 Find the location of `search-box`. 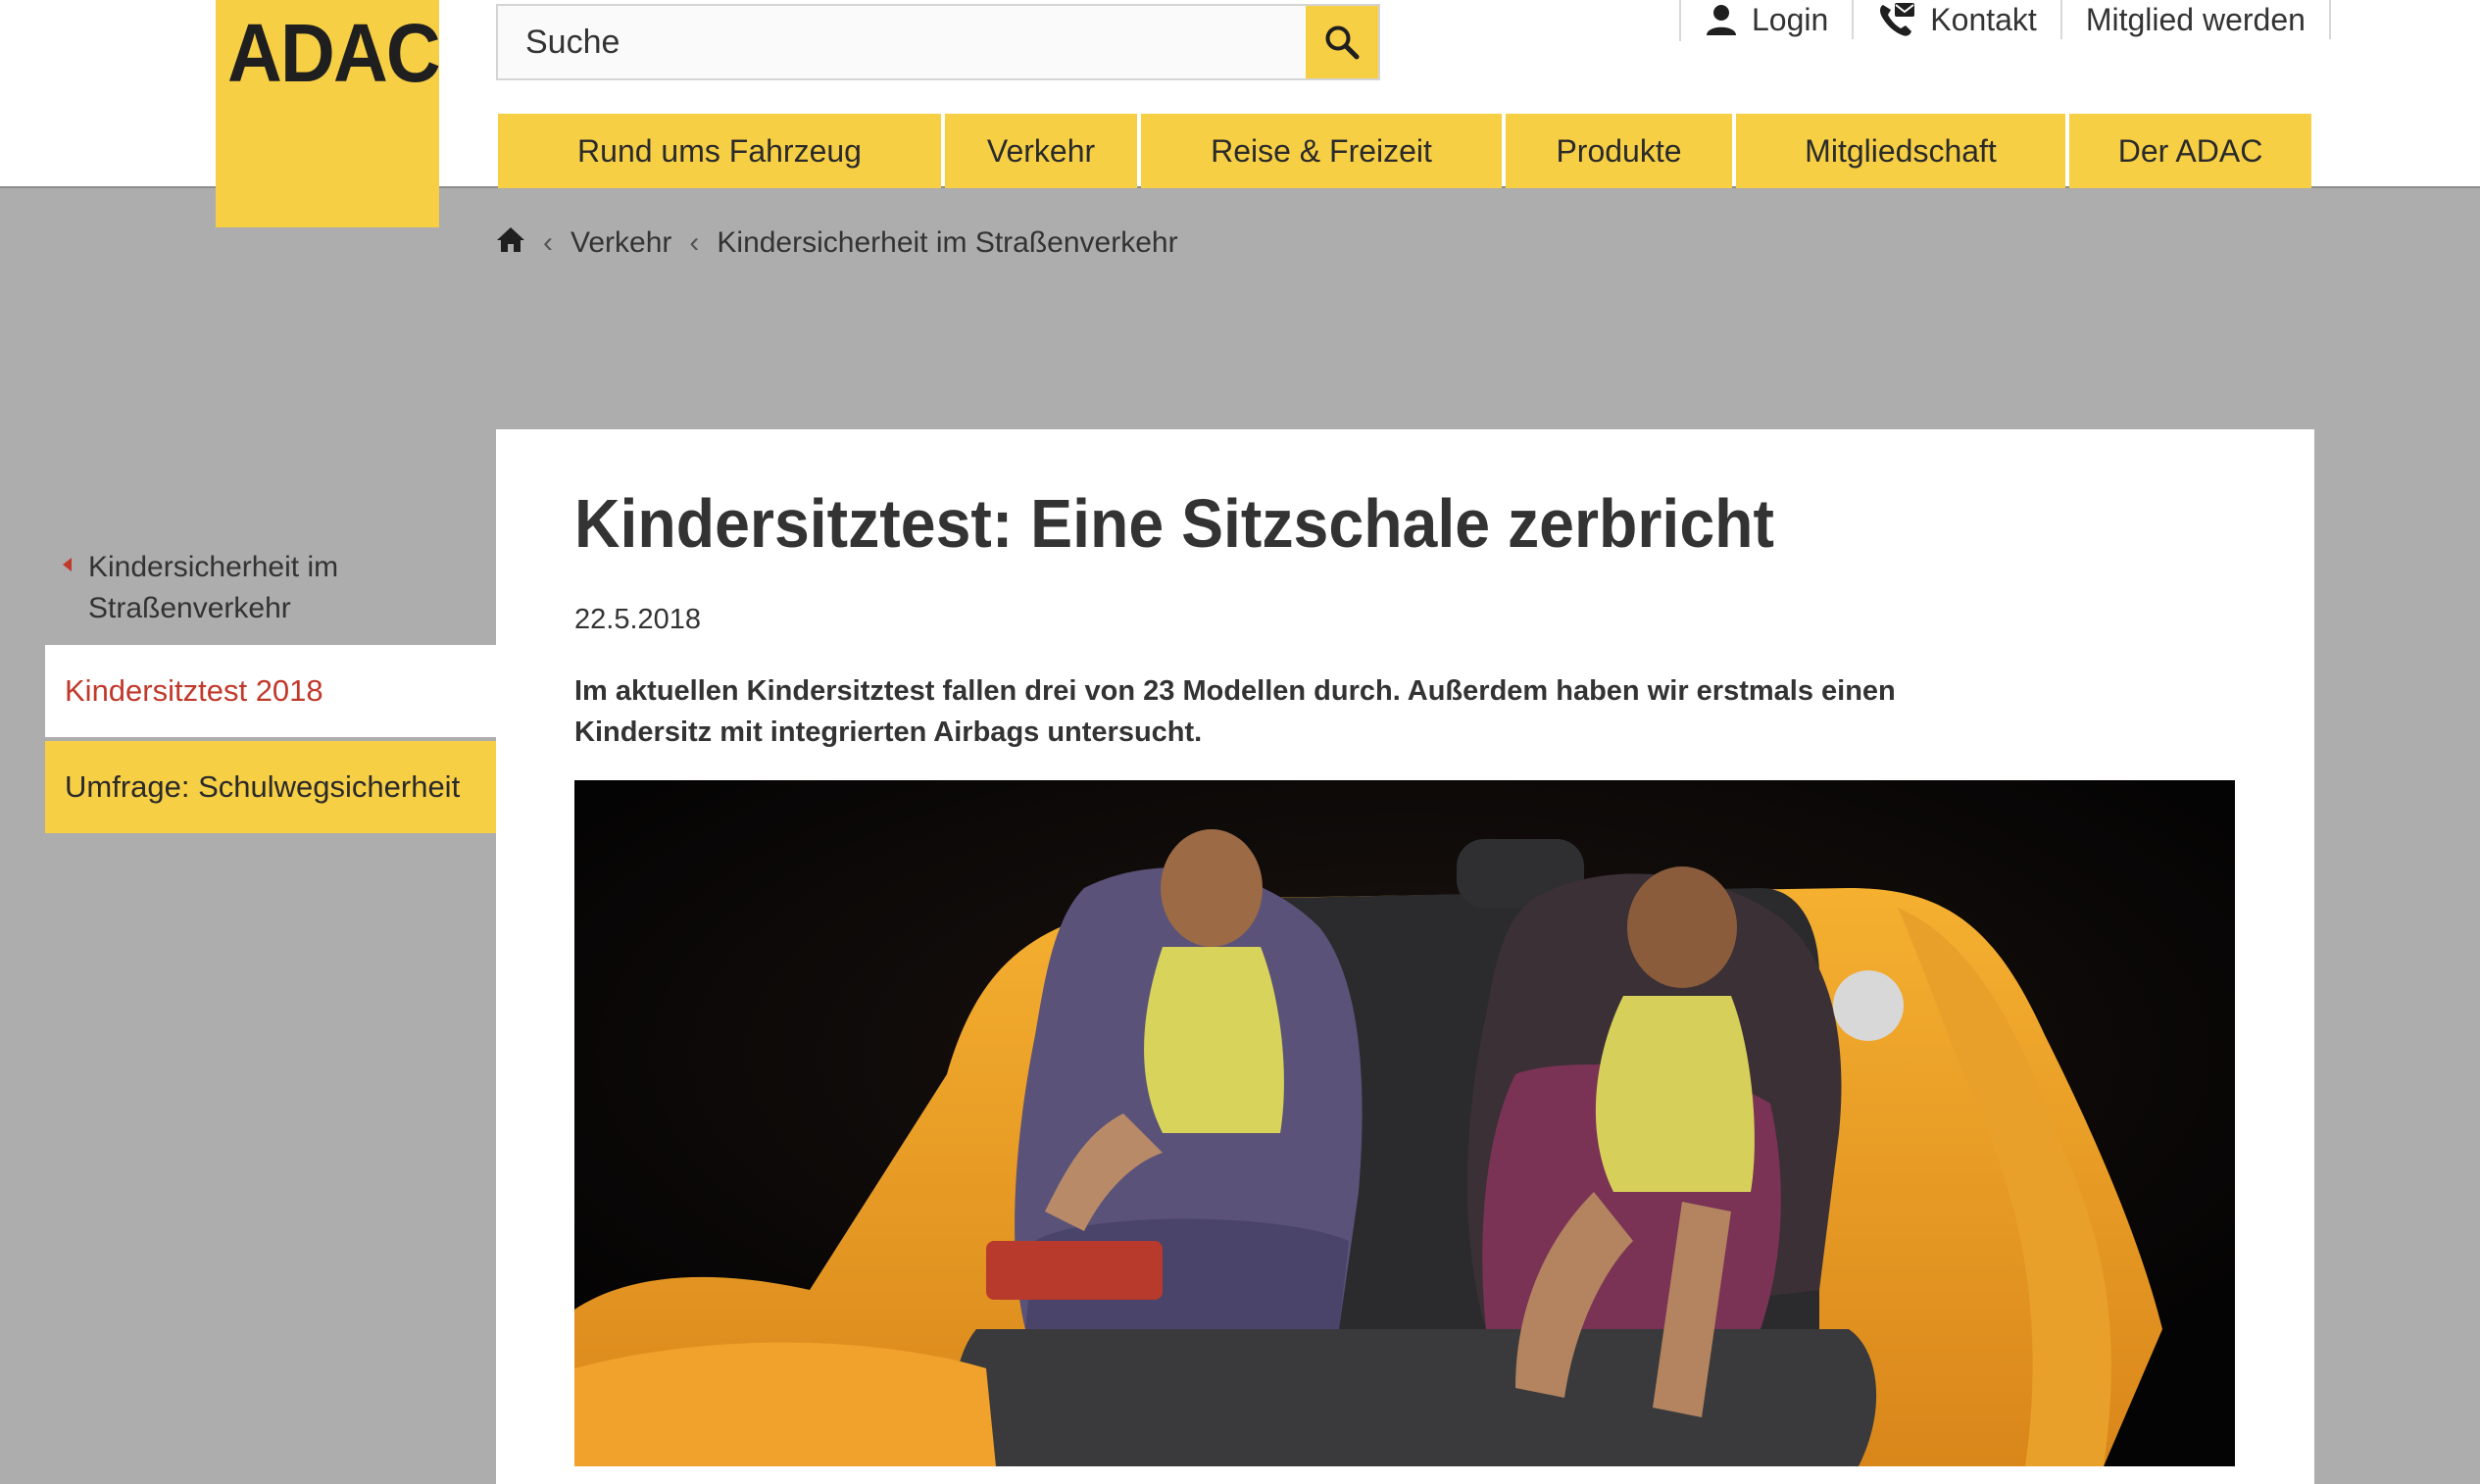

search-box is located at coordinates (938, 42).